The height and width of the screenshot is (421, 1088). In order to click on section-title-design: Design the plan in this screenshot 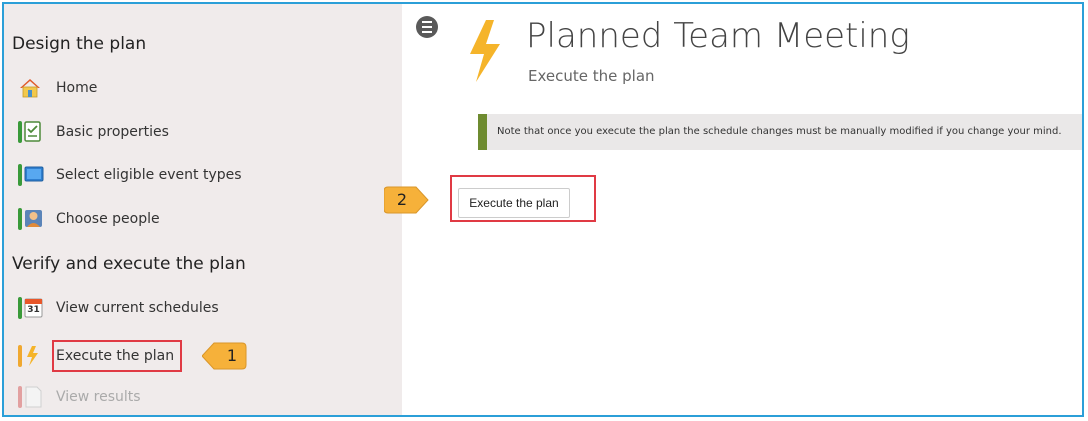, I will do `click(79, 44)`.